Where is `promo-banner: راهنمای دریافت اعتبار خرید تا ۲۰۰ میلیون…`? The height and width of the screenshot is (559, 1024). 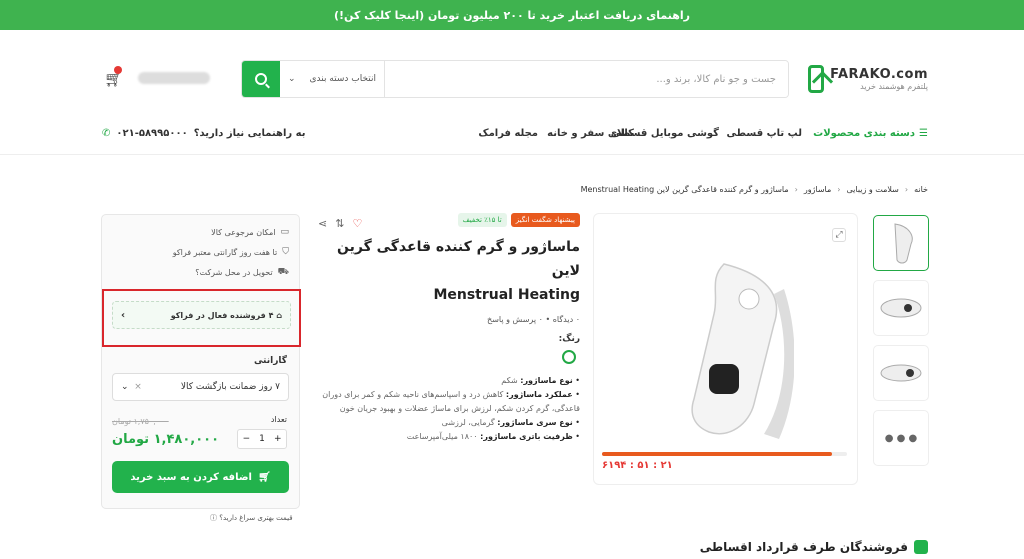 promo-banner: راهنمای دریافت اعتبار خرید تا ۲۰۰ میلیون… is located at coordinates (512, 15).